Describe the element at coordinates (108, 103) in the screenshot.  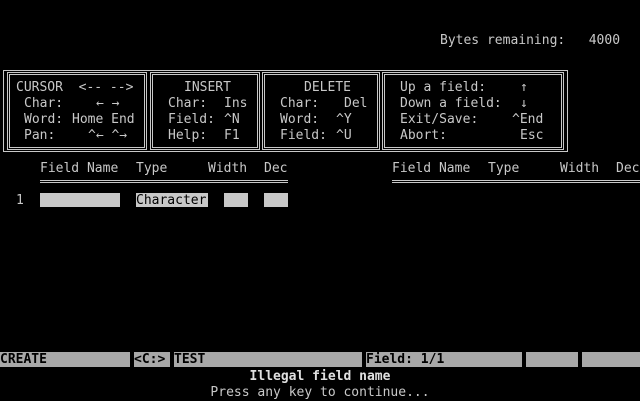
I see `menu-cursor-char-value: ← →` at that location.